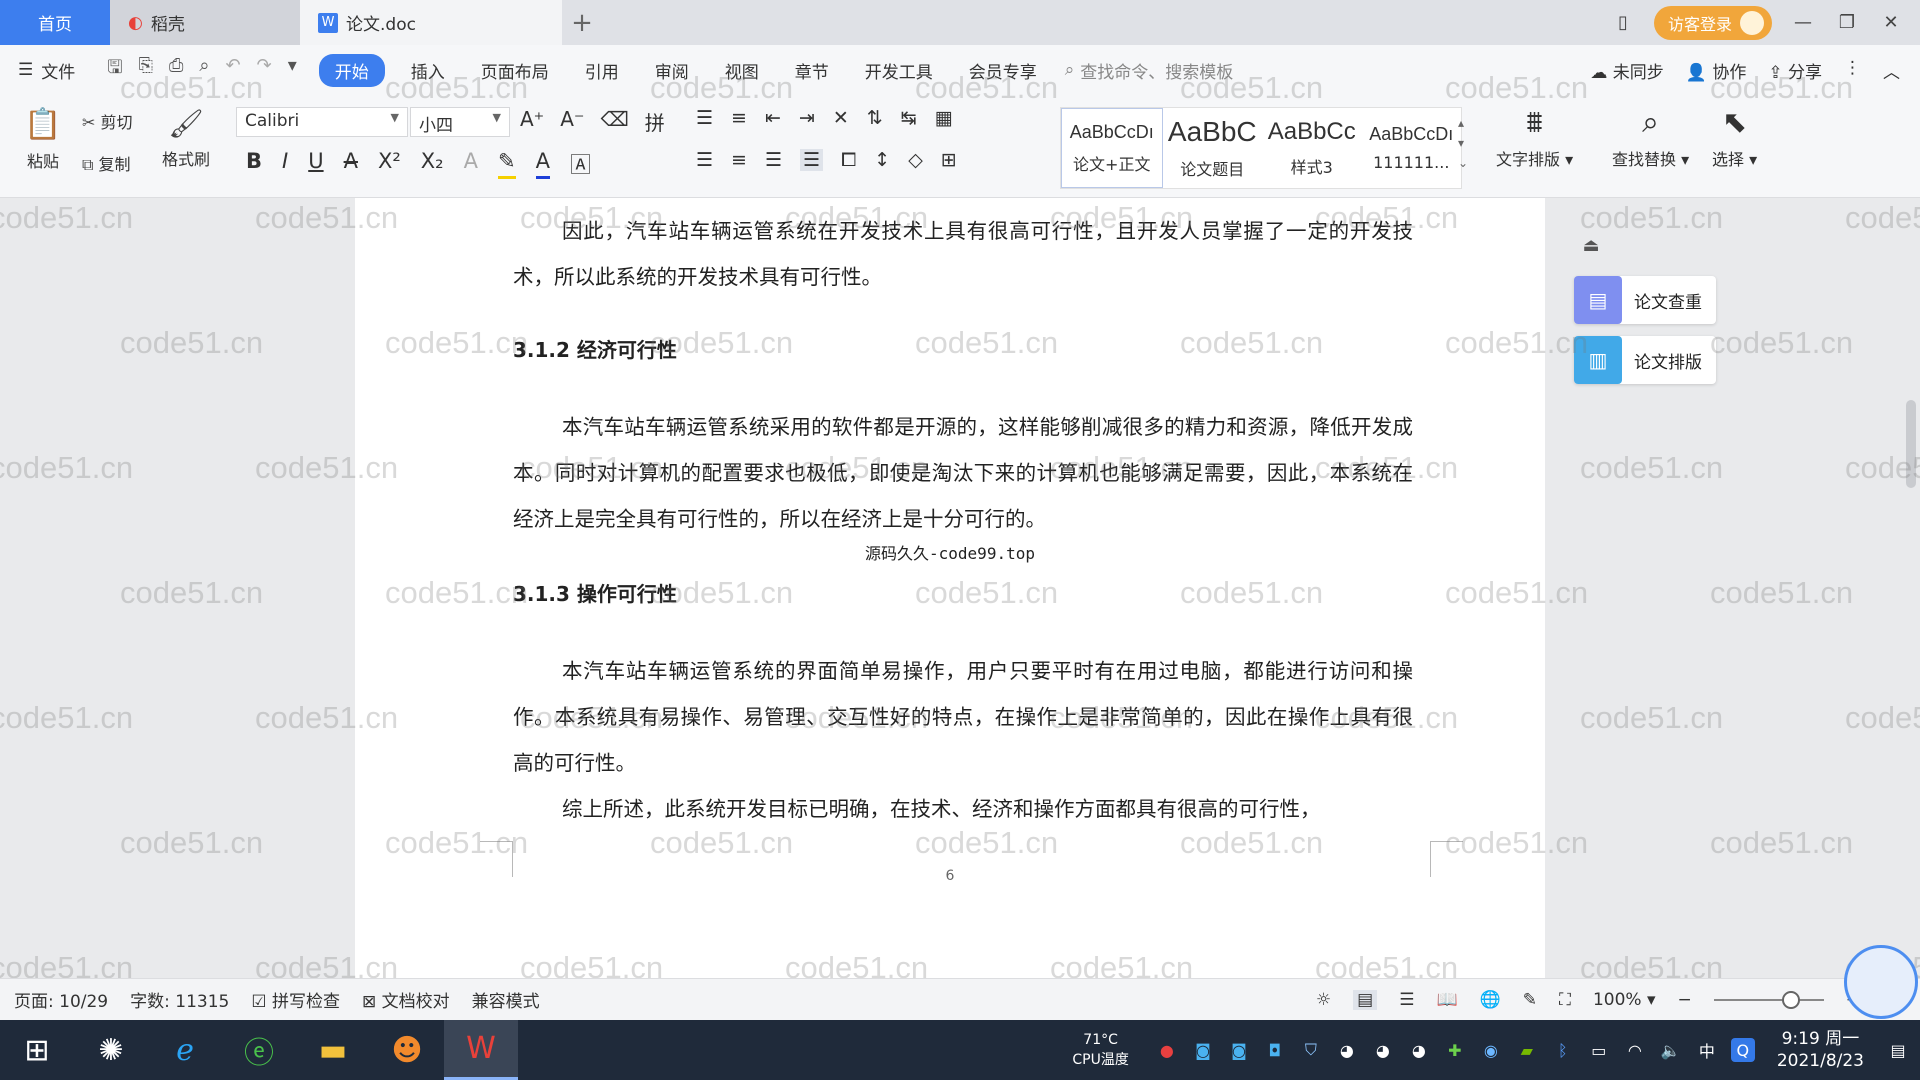 The image size is (1920, 1080). I want to click on underline-icon: U, so click(315, 164).